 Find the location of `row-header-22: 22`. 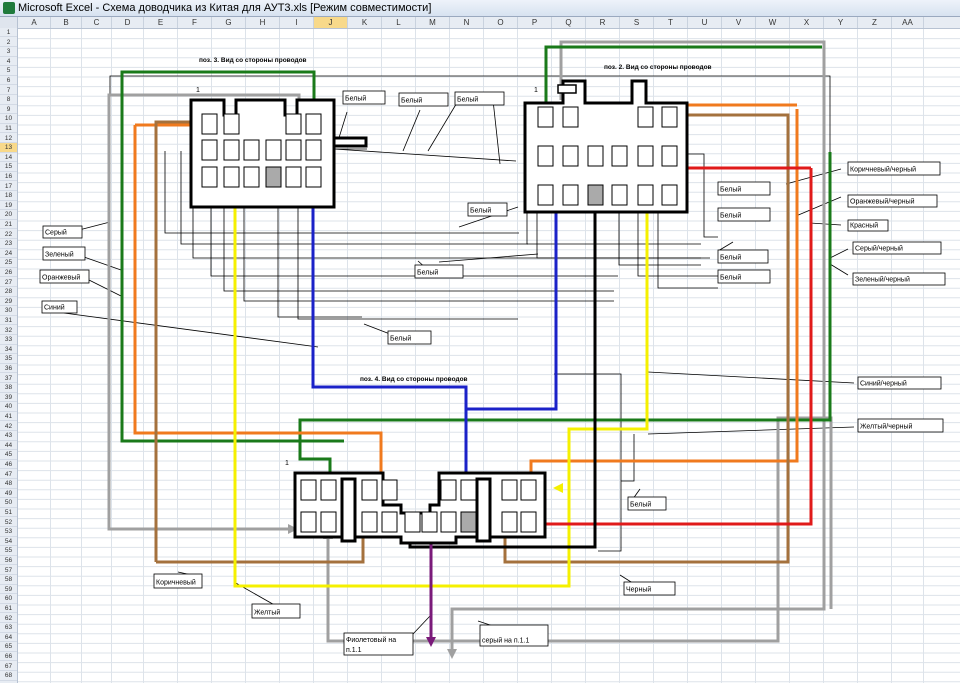

row-header-22: 22 is located at coordinates (8, 234).